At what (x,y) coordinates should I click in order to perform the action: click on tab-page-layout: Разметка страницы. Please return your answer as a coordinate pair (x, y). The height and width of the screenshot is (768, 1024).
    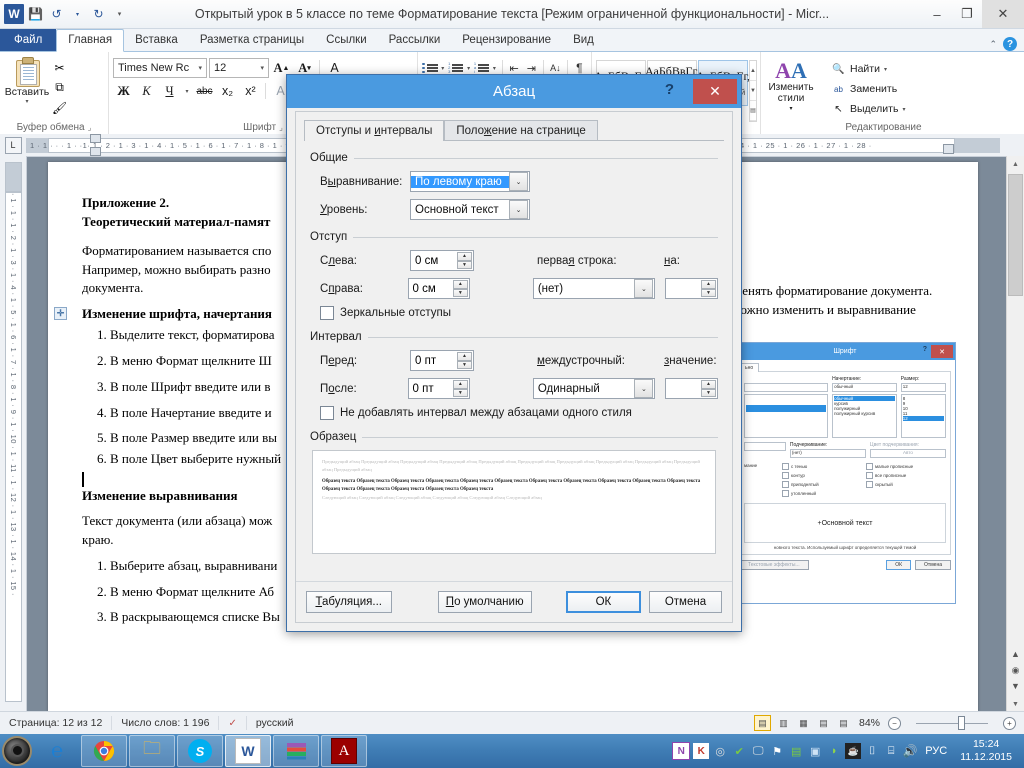
    Looking at the image, I should click on (252, 40).